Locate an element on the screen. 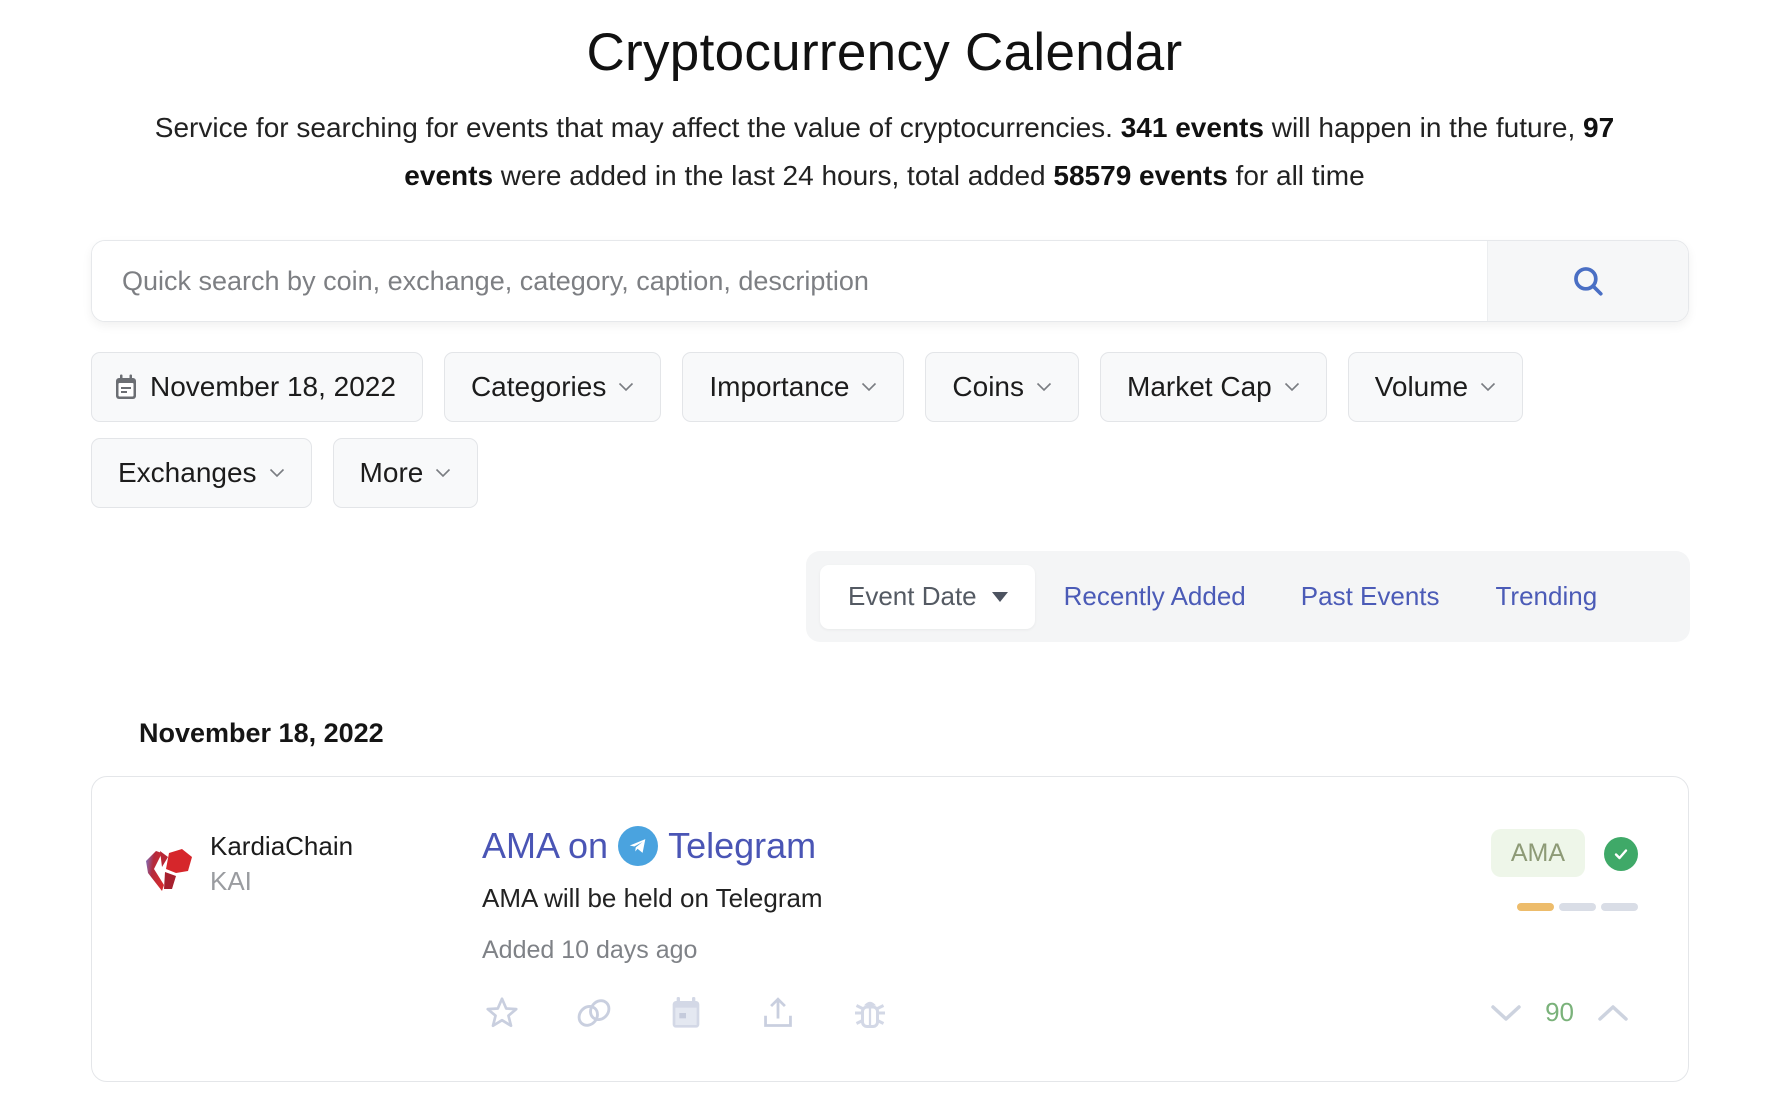 Image resolution: width=1769 pixels, height=1111 pixels. tab-trending: Trending is located at coordinates (1547, 597).